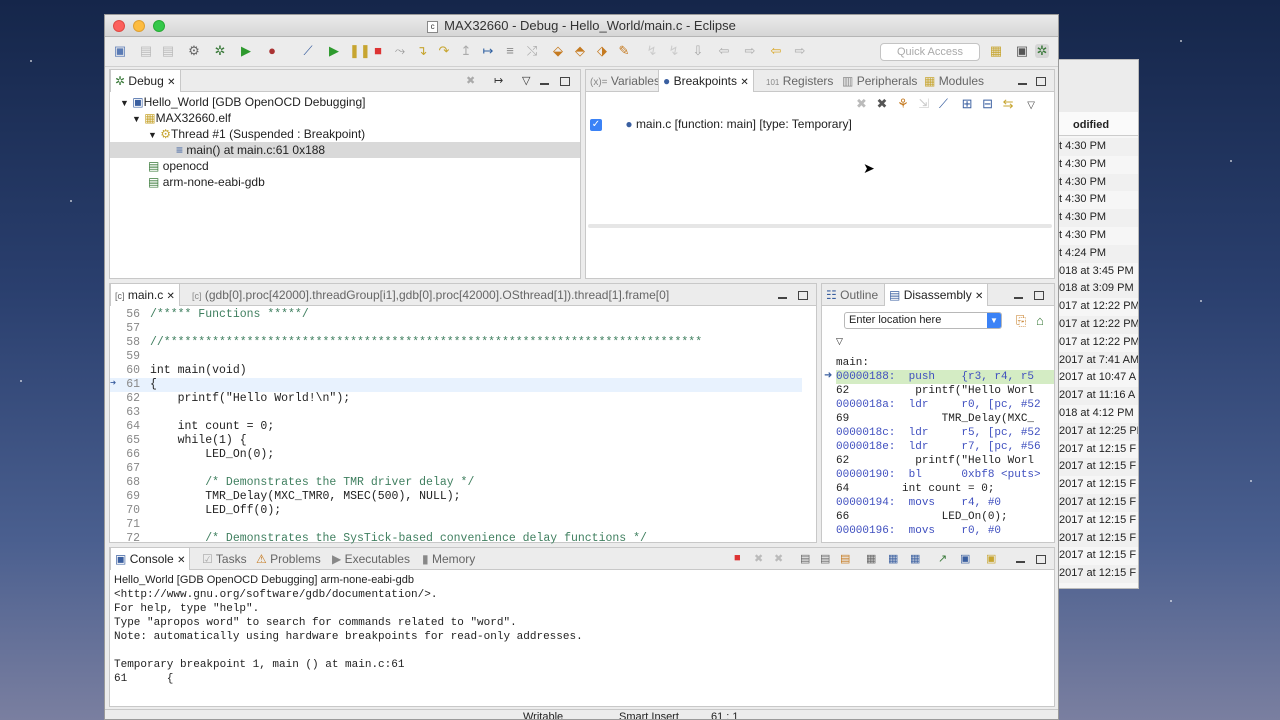 This screenshot has width=1280, height=720. Describe the element at coordinates (945, 461) in the screenshot. I see `disassembly-line: 62 printf("Hello Worl` at that location.